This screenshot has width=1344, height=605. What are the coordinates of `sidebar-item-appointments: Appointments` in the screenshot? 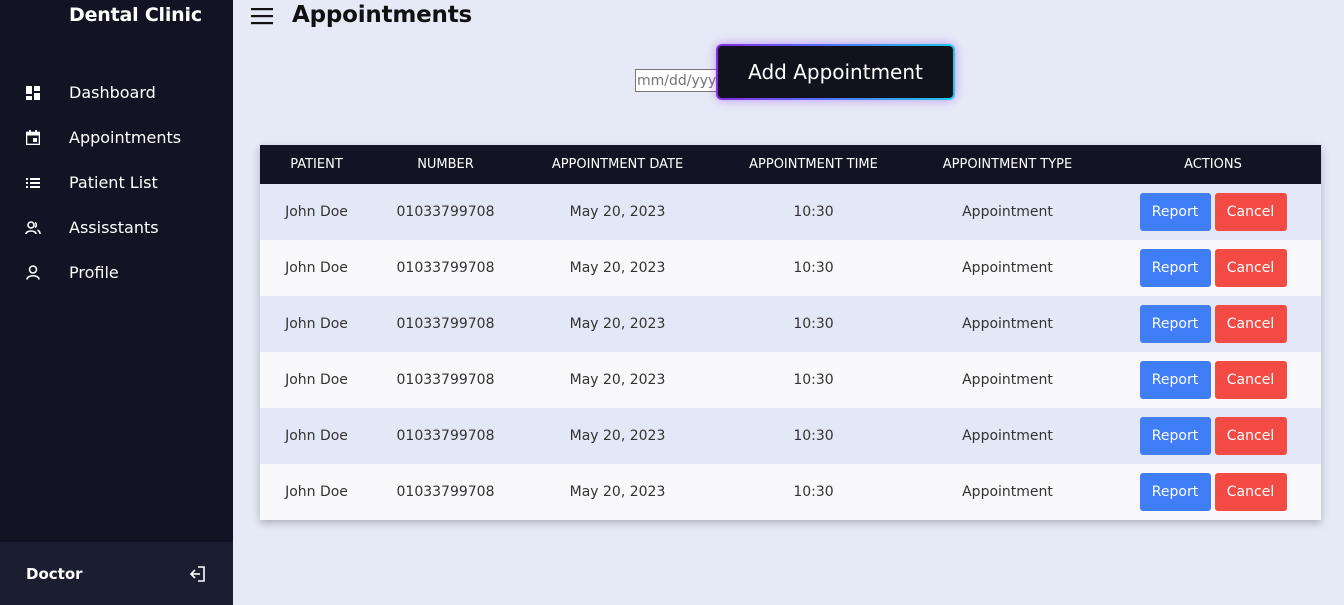 It's located at (116, 137).